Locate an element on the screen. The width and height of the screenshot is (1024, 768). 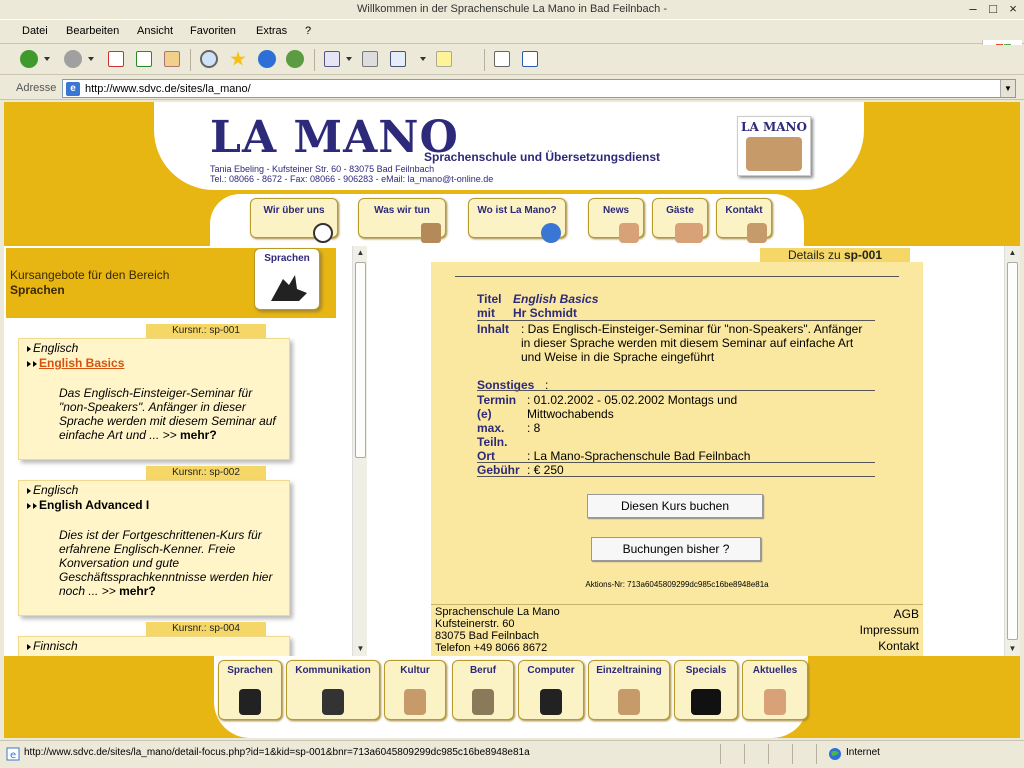
print-icon is located at coordinates (370, 59).